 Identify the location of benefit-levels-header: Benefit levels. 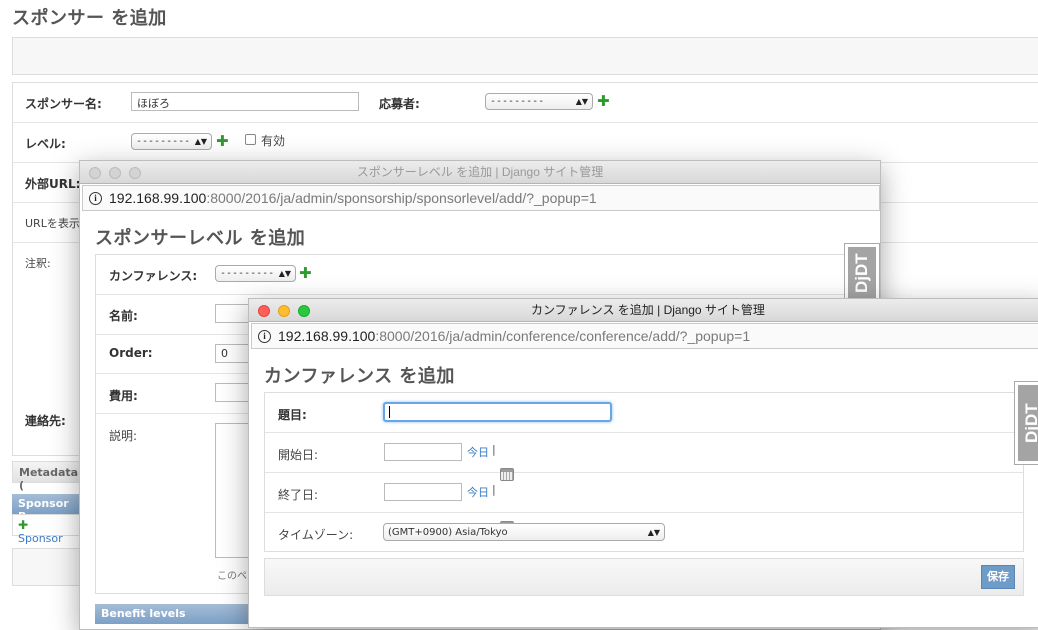
(175, 614).